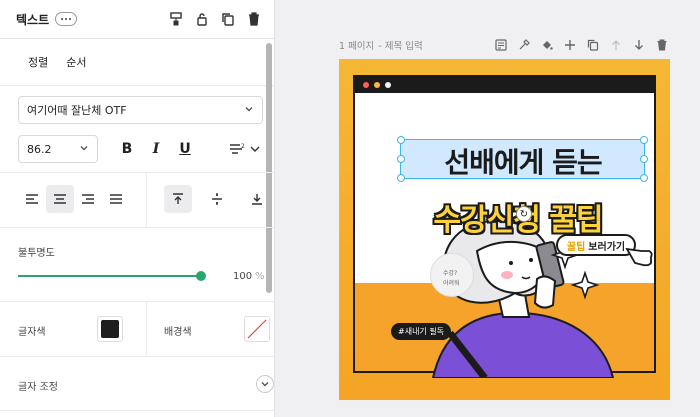  Describe the element at coordinates (140, 110) in the screenshot. I see `font-family-select: 여기어때 잘난체 OTF` at that location.